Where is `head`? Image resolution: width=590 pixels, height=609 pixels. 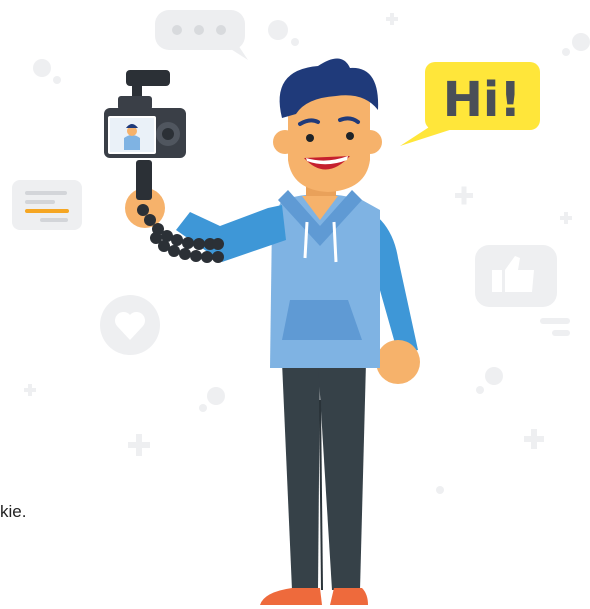 head is located at coordinates (327, 127).